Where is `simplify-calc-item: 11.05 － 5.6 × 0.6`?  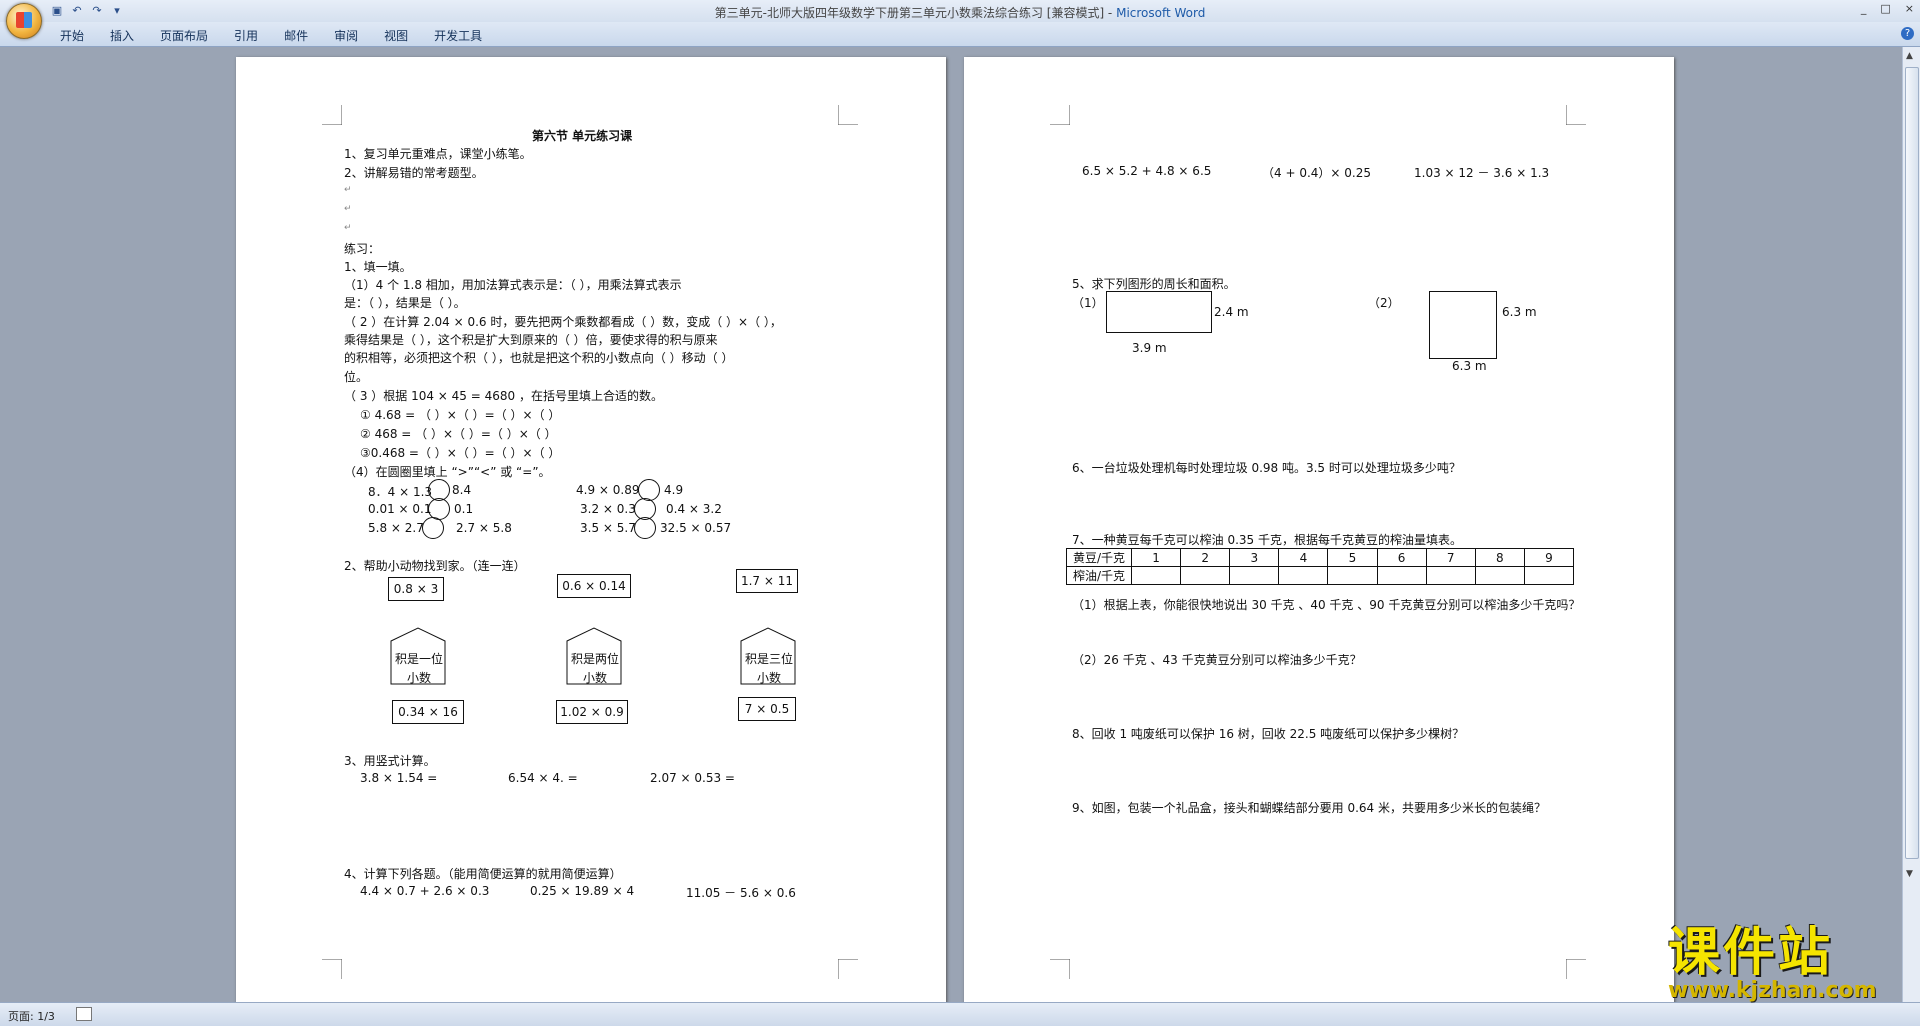
simplify-calc-item: 11.05 － 5.6 × 0.6 is located at coordinates (741, 893).